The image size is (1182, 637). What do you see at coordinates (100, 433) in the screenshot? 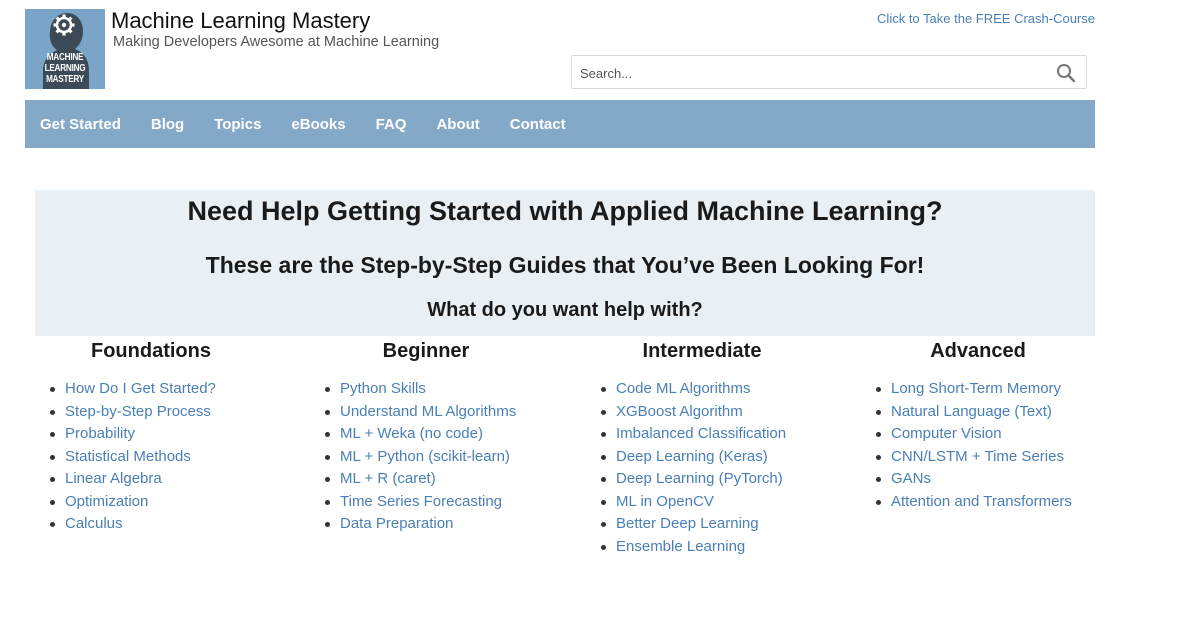
I see `guide-link: Probability` at bounding box center [100, 433].